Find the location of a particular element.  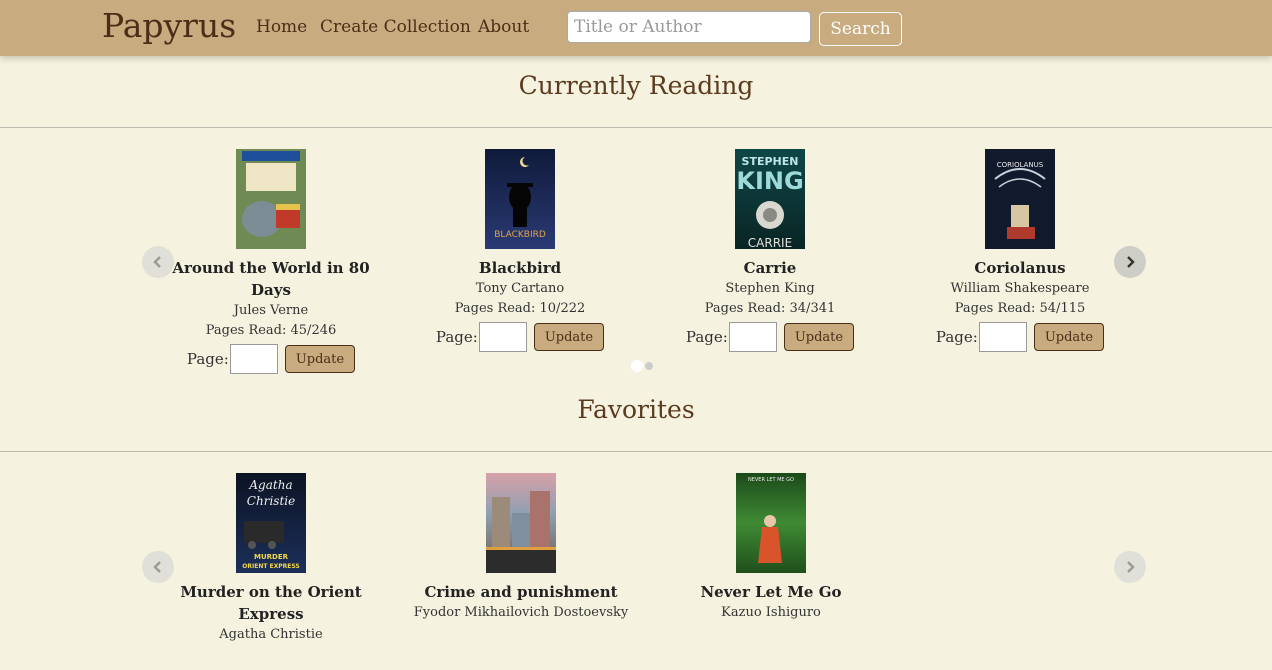

nav-home: Home is located at coordinates (281, 27).